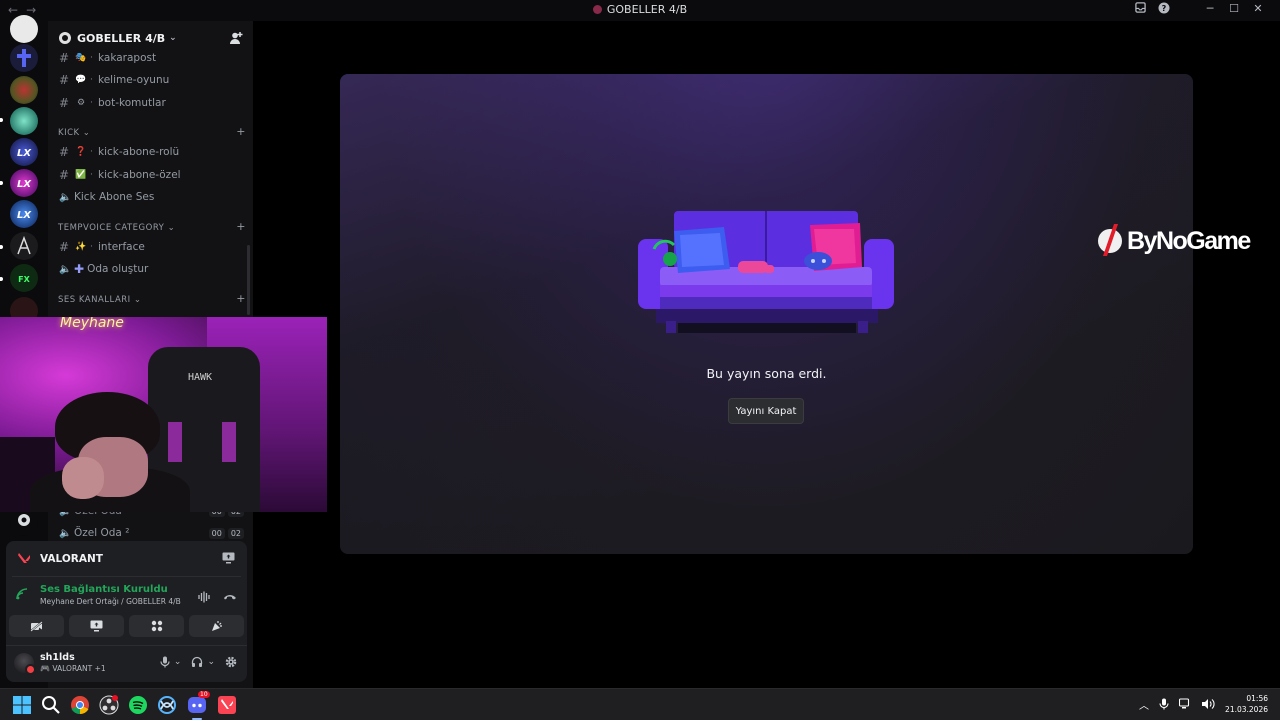 The width and height of the screenshot is (1280, 720). What do you see at coordinates (248, 280) in the screenshot?
I see `sidebar-scrollbar` at bounding box center [248, 280].